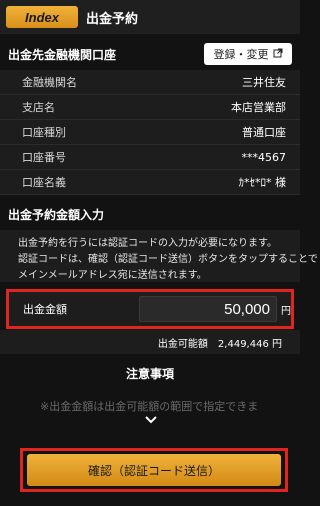 Image resolution: width=320 pixels, height=506 pixels. I want to click on withdrawal-amount-label: 出金金額, so click(45, 309).